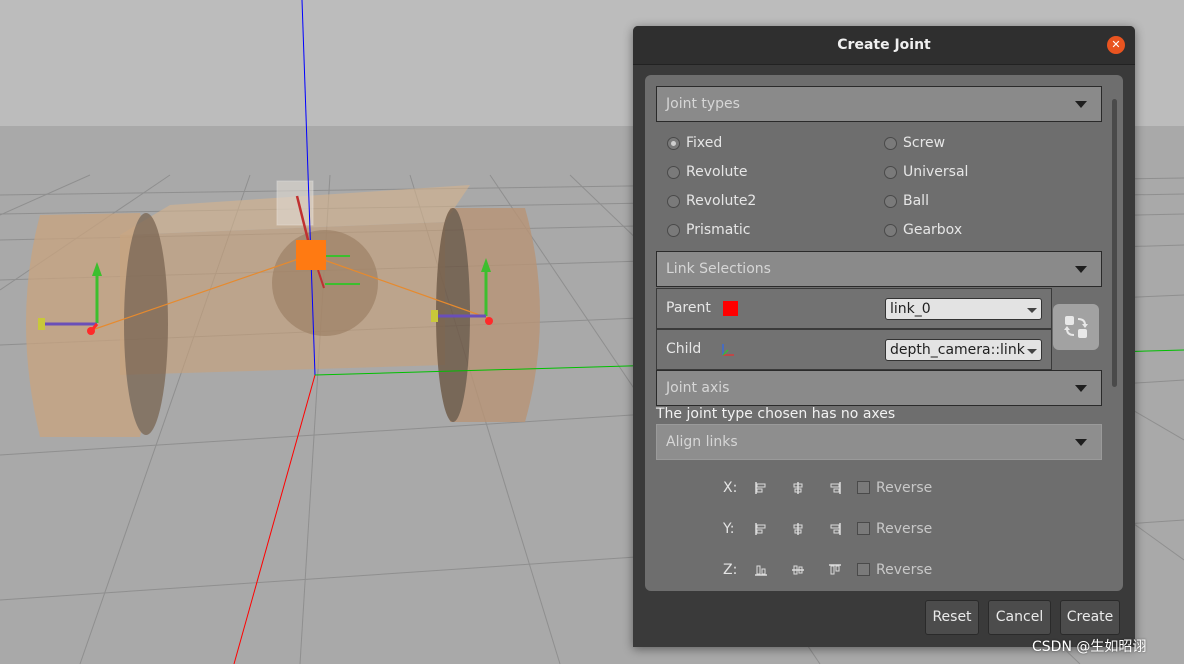 The width and height of the screenshot is (1184, 664). I want to click on child-link-select: depth_camera::link, so click(963, 350).